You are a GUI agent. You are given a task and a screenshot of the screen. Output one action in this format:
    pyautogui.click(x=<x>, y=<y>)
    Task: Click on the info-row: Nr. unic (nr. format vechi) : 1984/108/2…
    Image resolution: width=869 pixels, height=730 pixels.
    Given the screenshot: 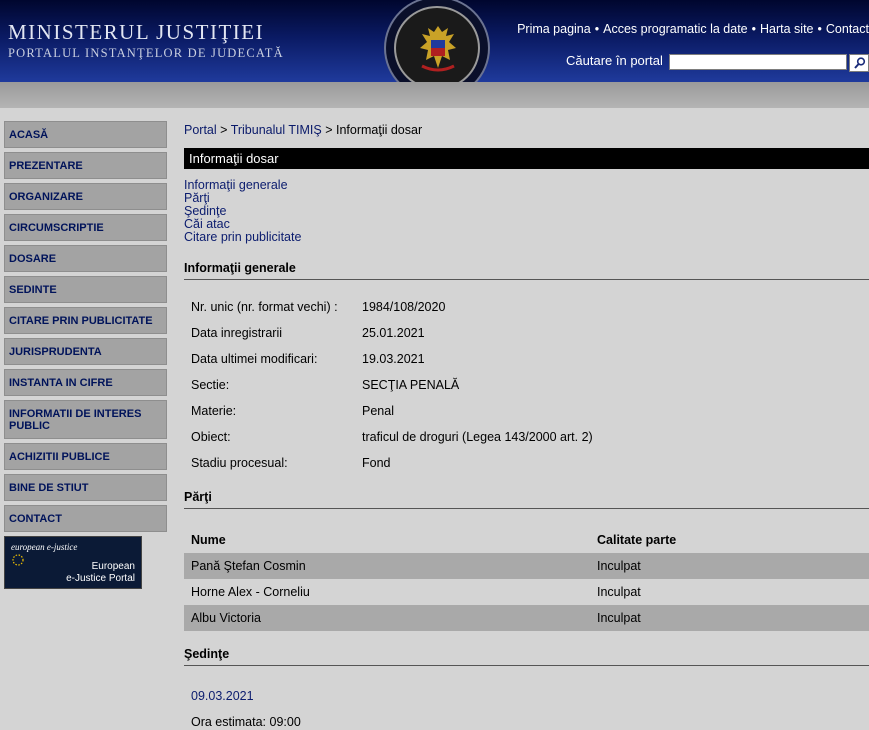 What is the action you would take?
    pyautogui.click(x=526, y=307)
    